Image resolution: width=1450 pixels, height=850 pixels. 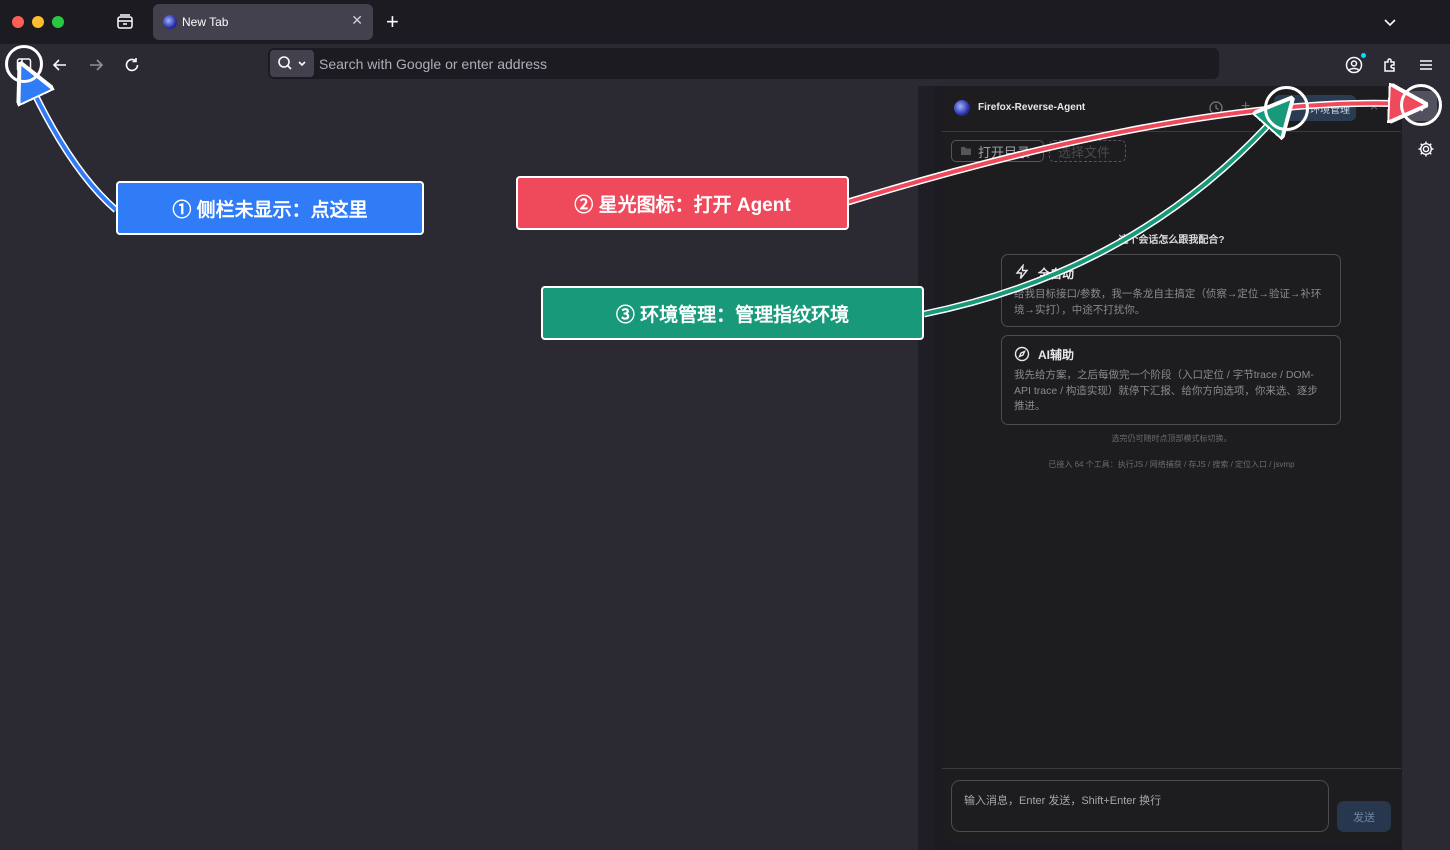 What do you see at coordinates (1103, 213) in the screenshot?
I see `arrow-green` at bounding box center [1103, 213].